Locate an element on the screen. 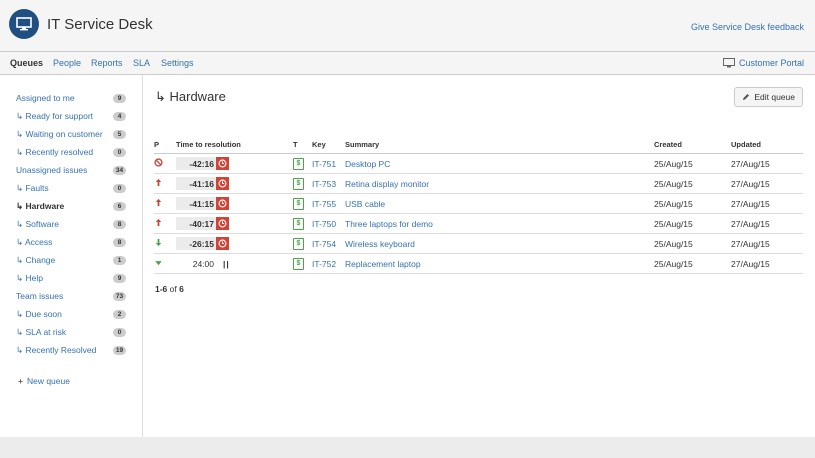  sla-value: -42:16 is located at coordinates (196, 163).